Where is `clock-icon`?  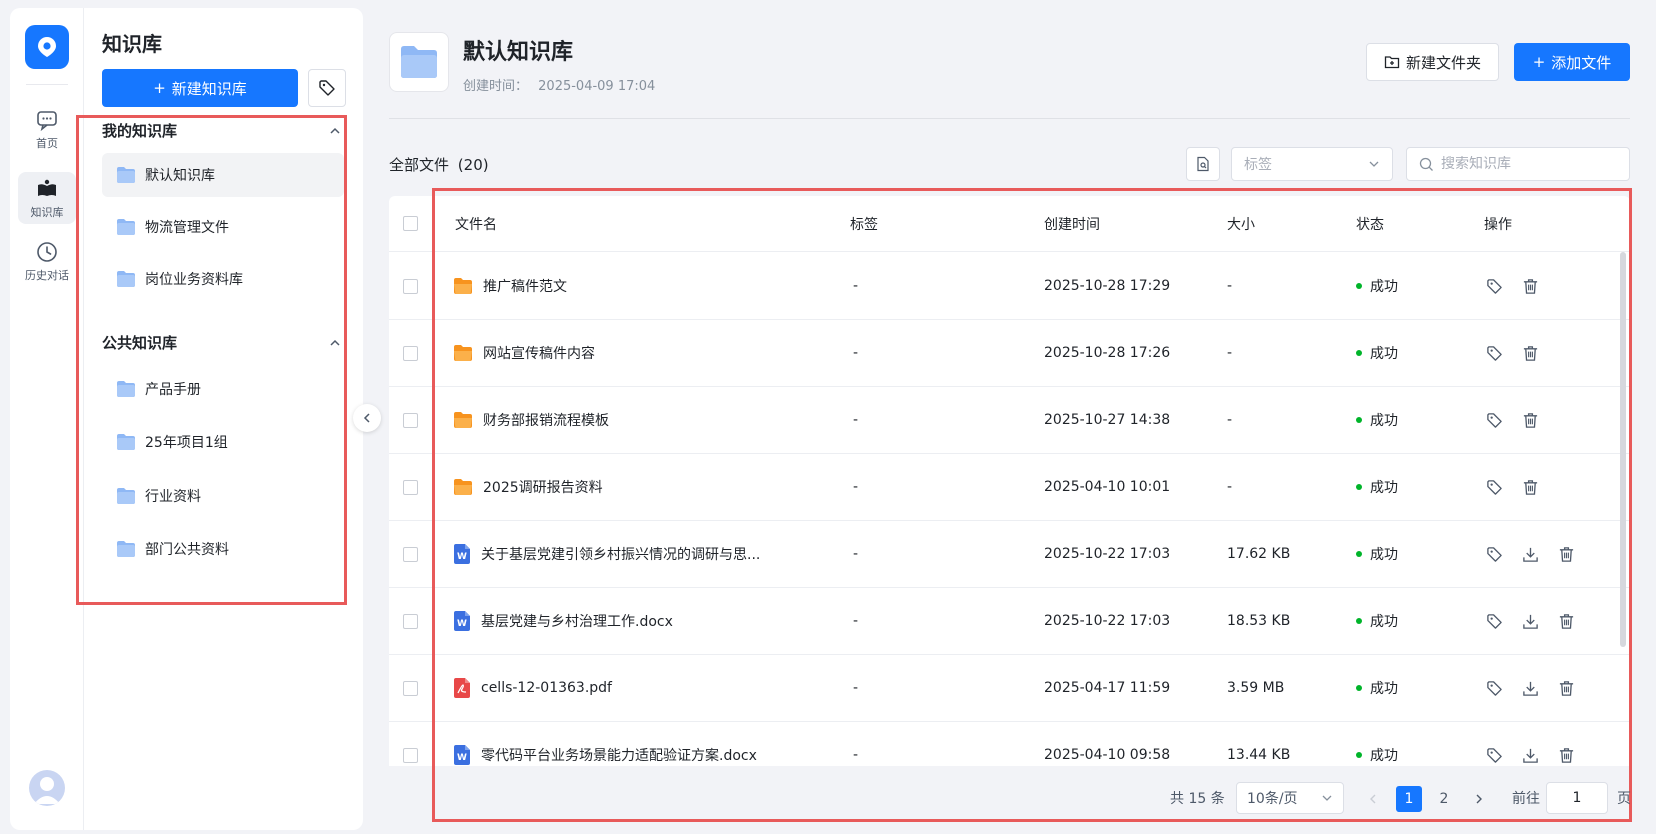
clock-icon is located at coordinates (47, 251).